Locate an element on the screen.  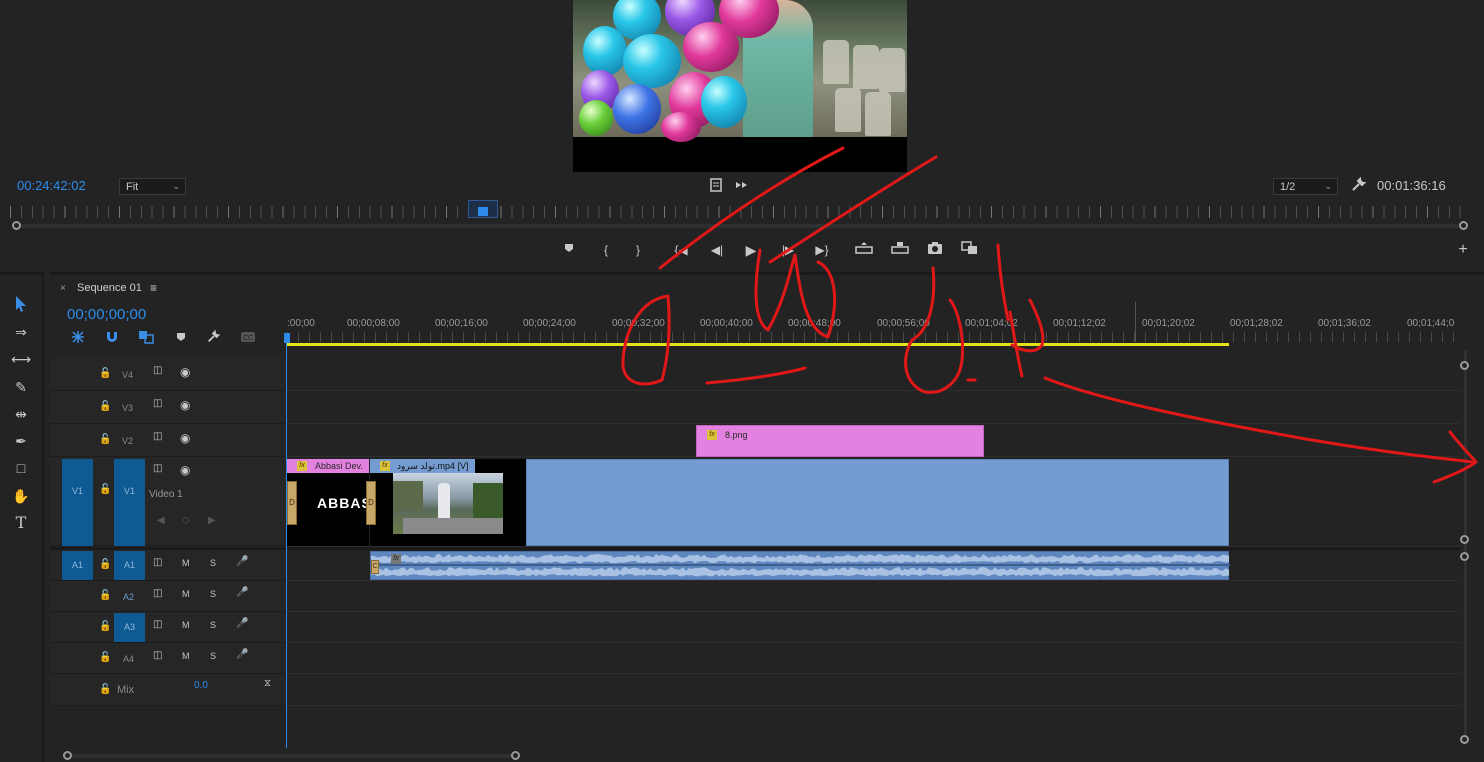
horizontal-scrollbar is located at coordinates (291, 756).